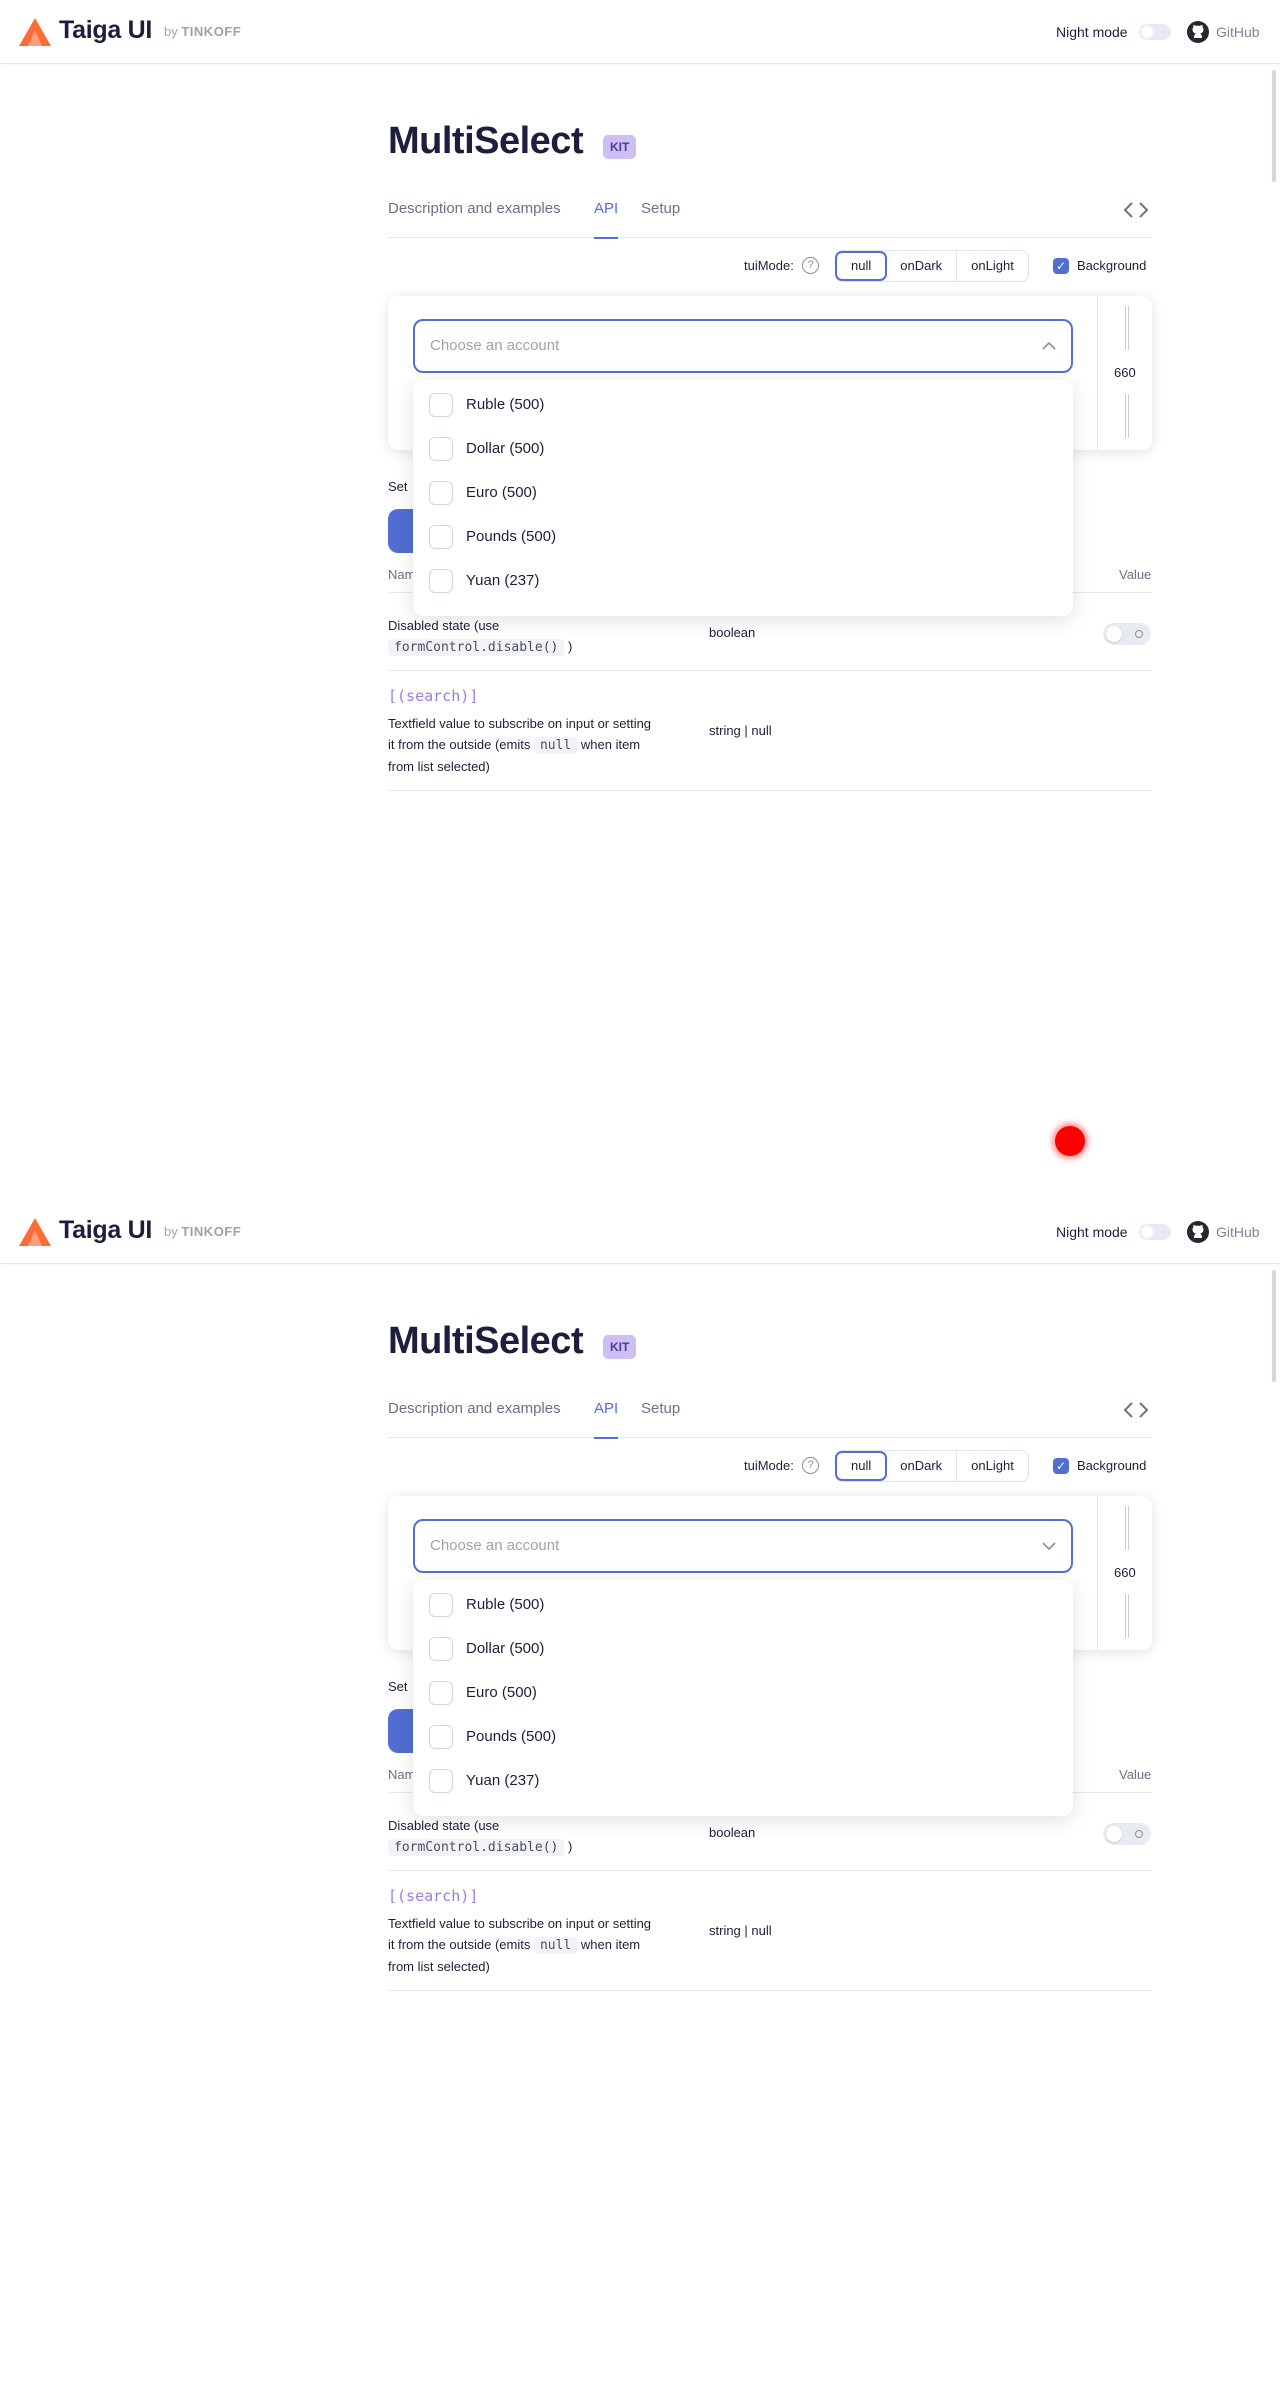 Image resolution: width=1280 pixels, height=2400 pixels. I want to click on chevron-down-icon, so click(1049, 1546).